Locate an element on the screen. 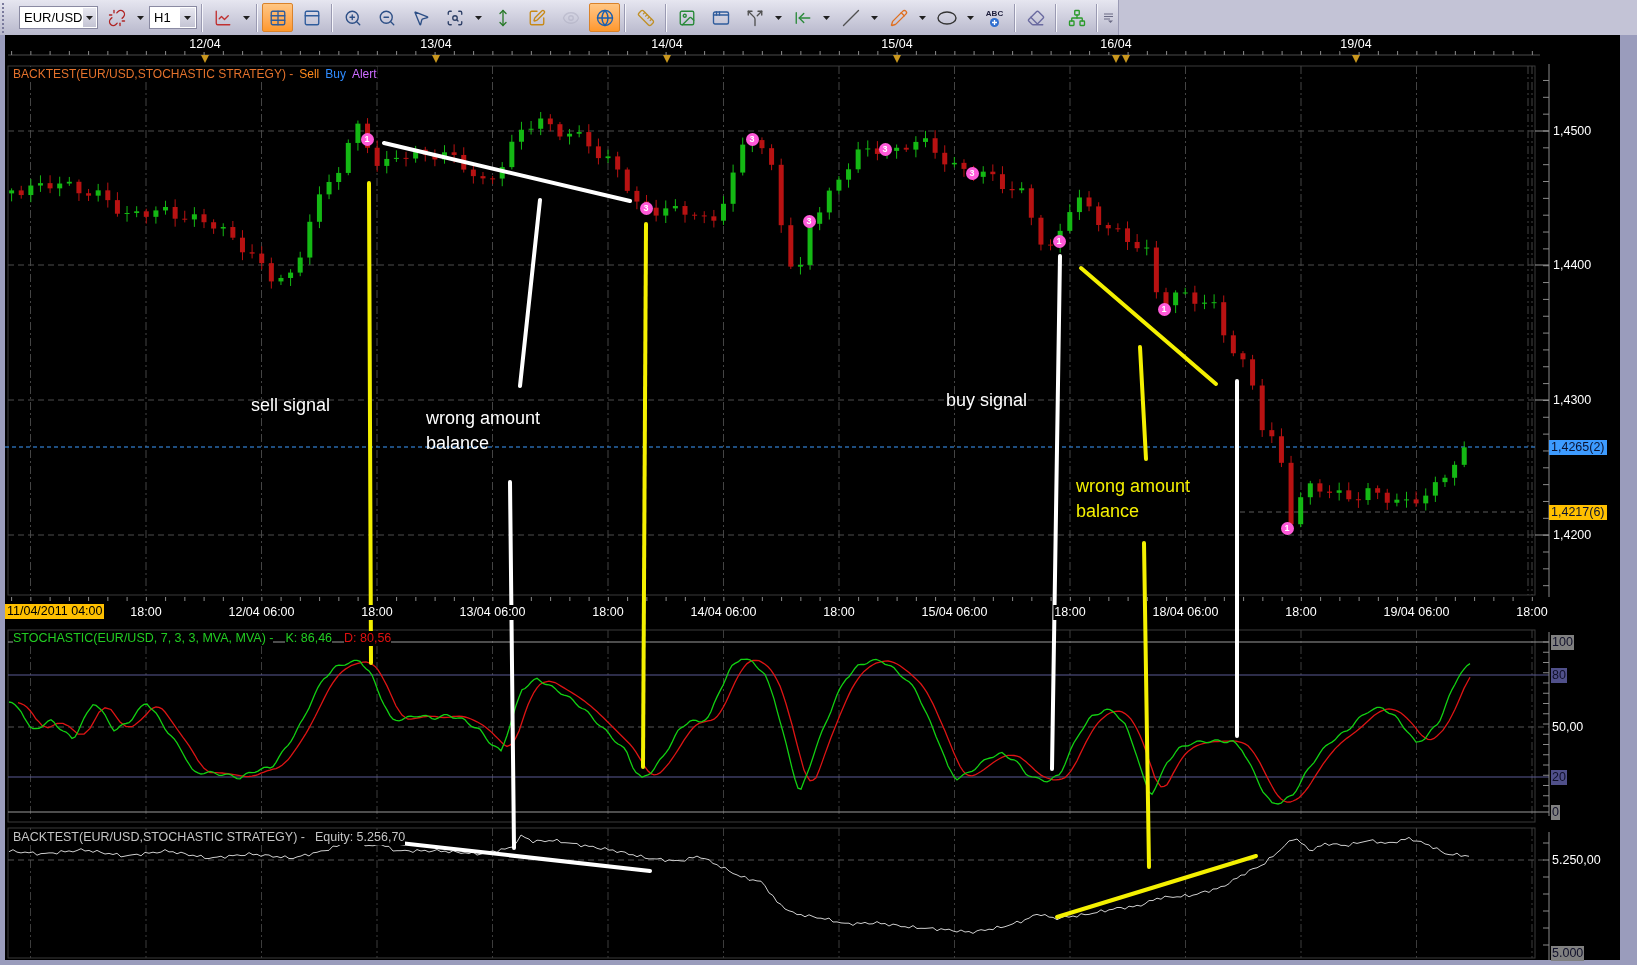 The width and height of the screenshot is (1637, 965). indicator-title: BACKTEST(EUR/USD,STOCHASTIC STRATEGY) - is located at coordinates (159, 837).